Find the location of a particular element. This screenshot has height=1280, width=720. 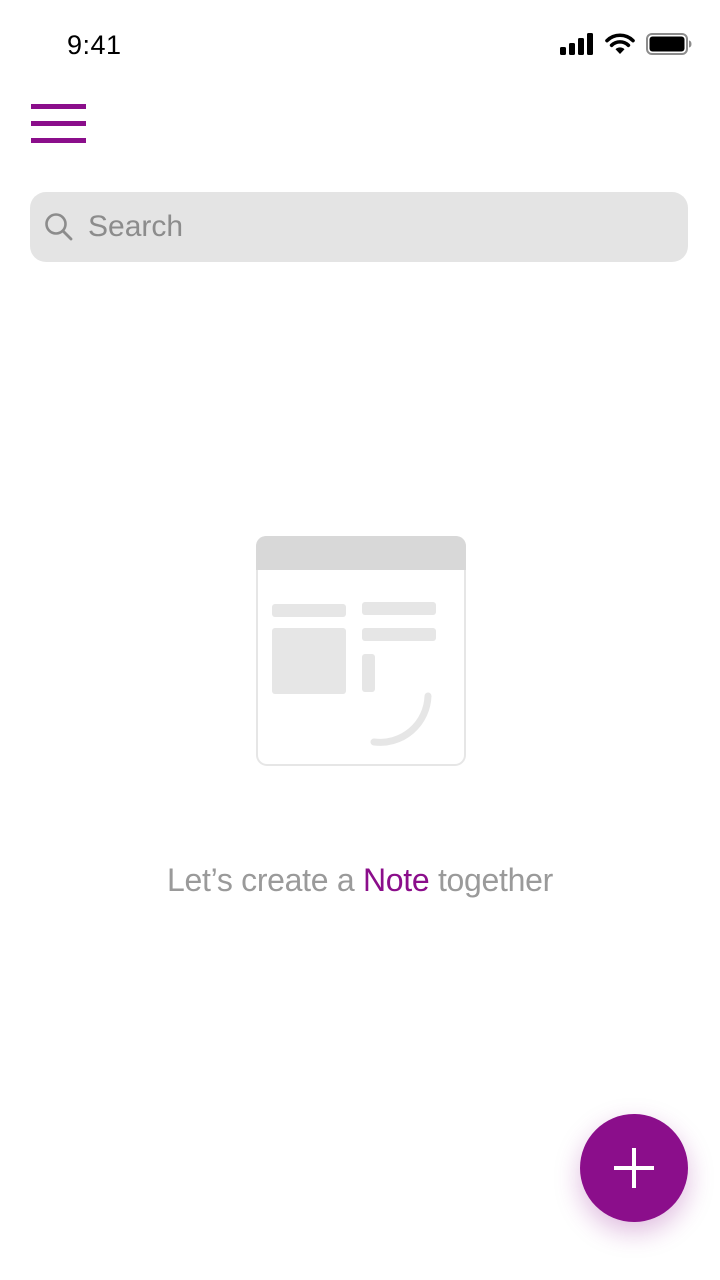

status-bar: 9:41 is located at coordinates (360, 45).